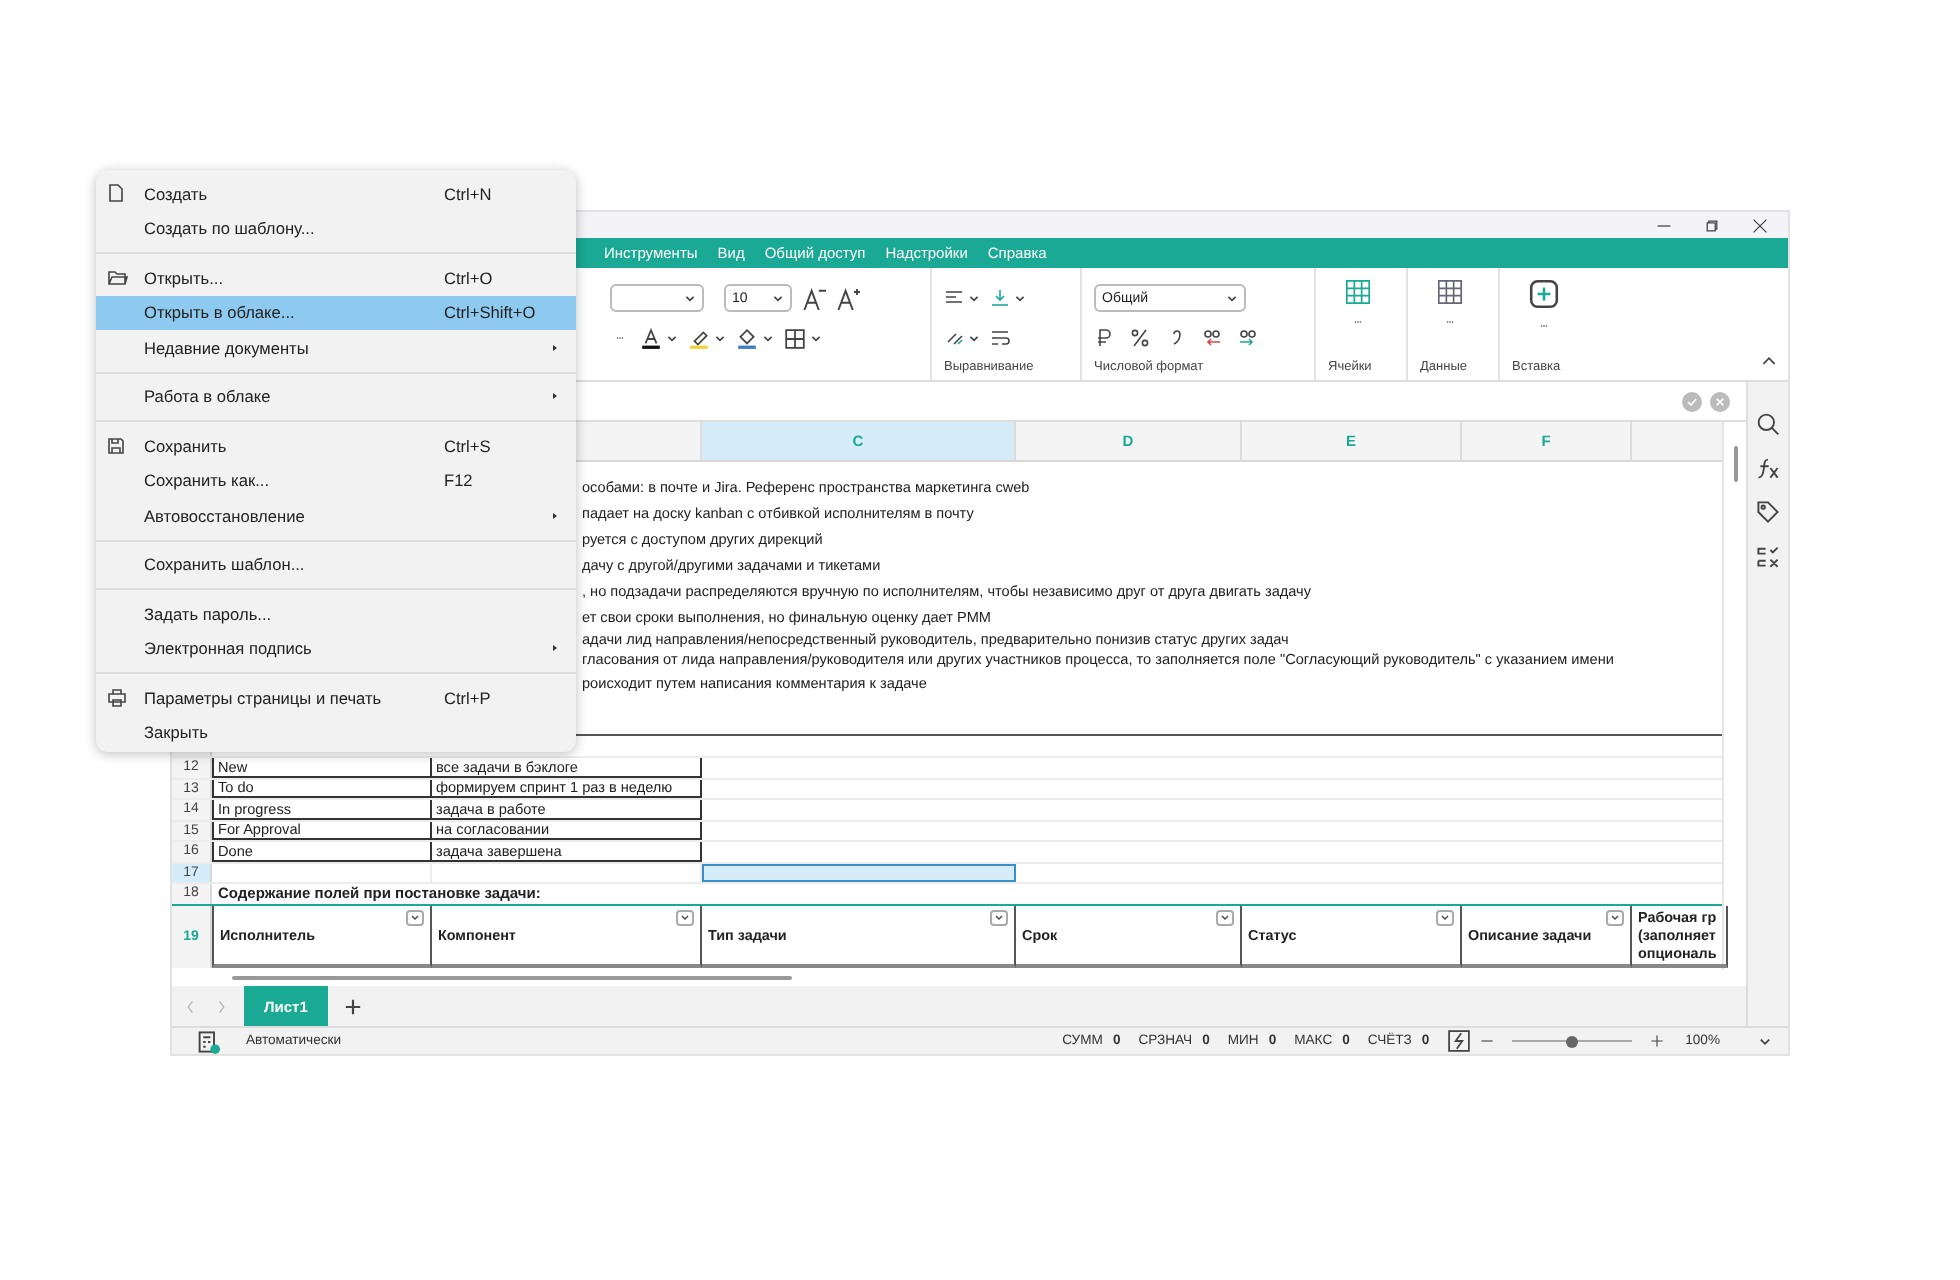 The width and height of the screenshot is (1960, 1280). Describe the element at coordinates (336, 480) in the screenshot. I see `menu-item: Сохранить как... F12` at that location.